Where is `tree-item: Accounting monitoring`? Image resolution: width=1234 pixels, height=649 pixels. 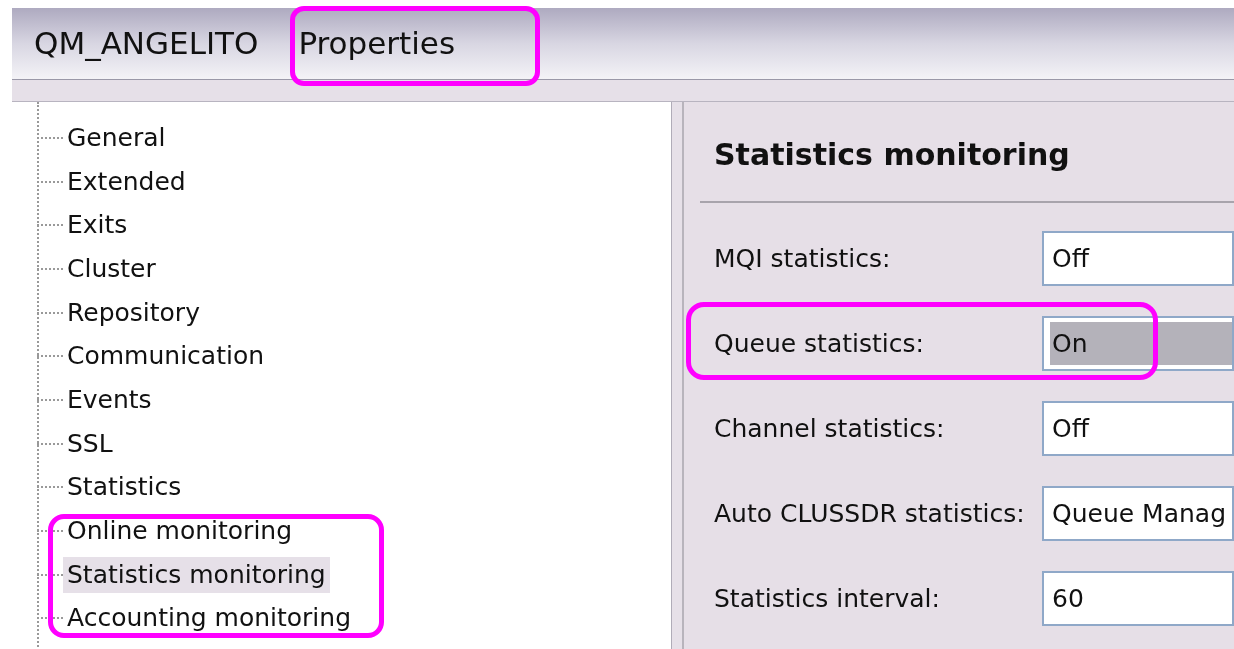 tree-item: Accounting monitoring is located at coordinates (209, 618).